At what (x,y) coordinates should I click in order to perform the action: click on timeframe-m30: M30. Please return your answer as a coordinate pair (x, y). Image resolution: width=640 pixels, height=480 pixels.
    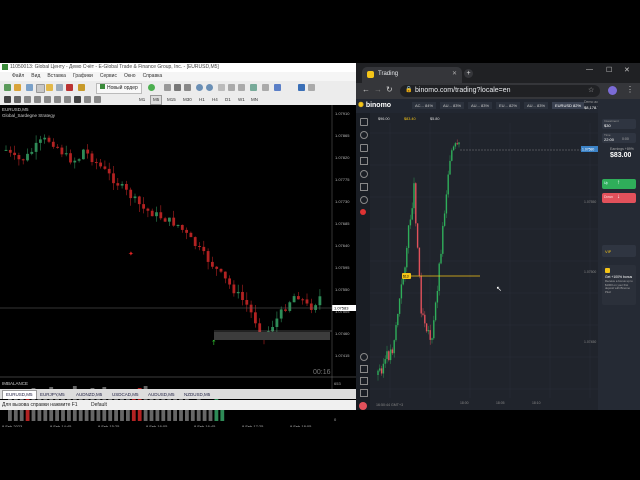
    Looking at the image, I should click on (187, 100).